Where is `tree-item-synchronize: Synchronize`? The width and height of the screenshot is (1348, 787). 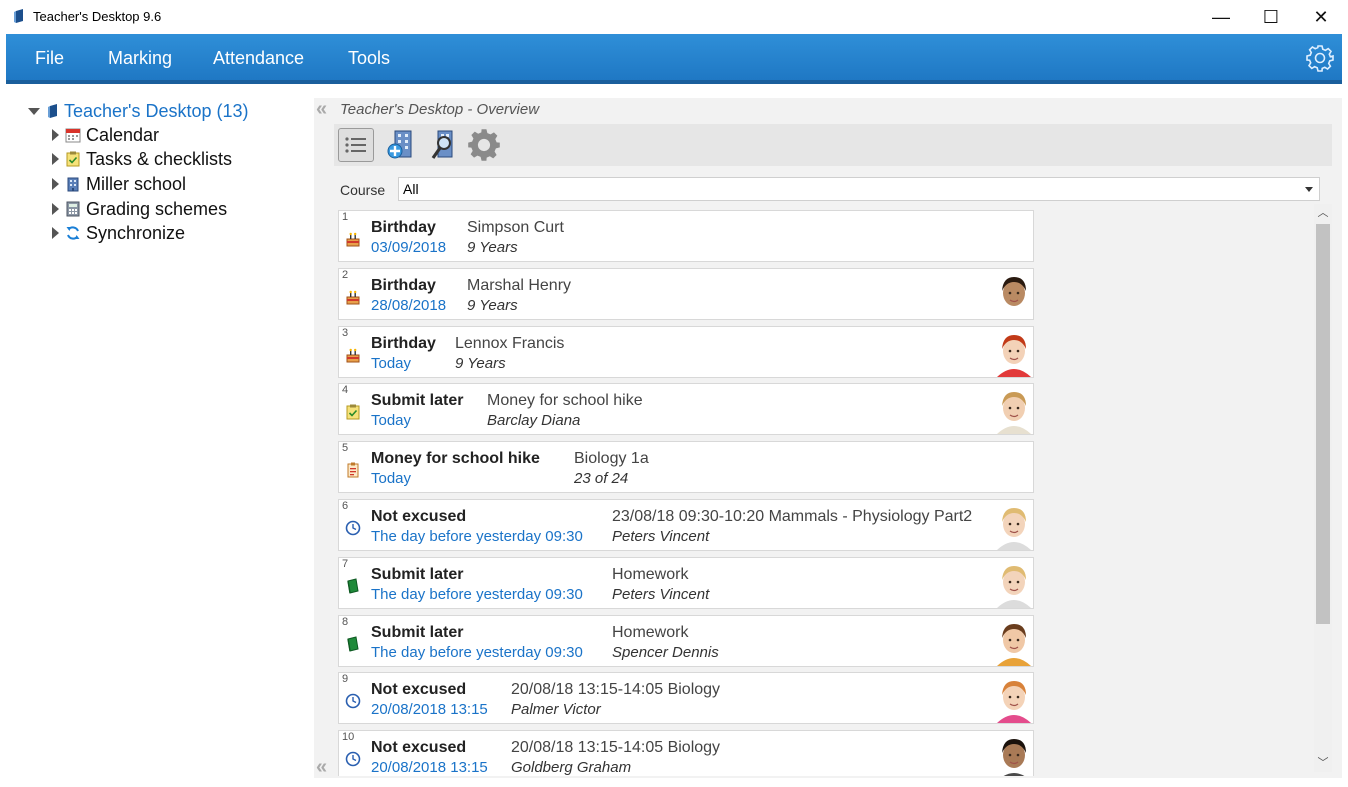 tree-item-synchronize: Synchronize is located at coordinates (118, 233).